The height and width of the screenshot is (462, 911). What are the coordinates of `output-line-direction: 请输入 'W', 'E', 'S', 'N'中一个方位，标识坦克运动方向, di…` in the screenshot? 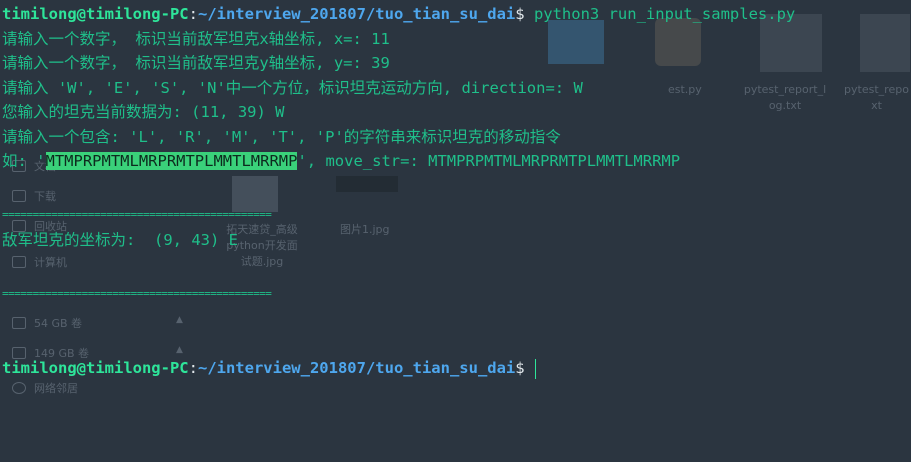 It's located at (292, 87).